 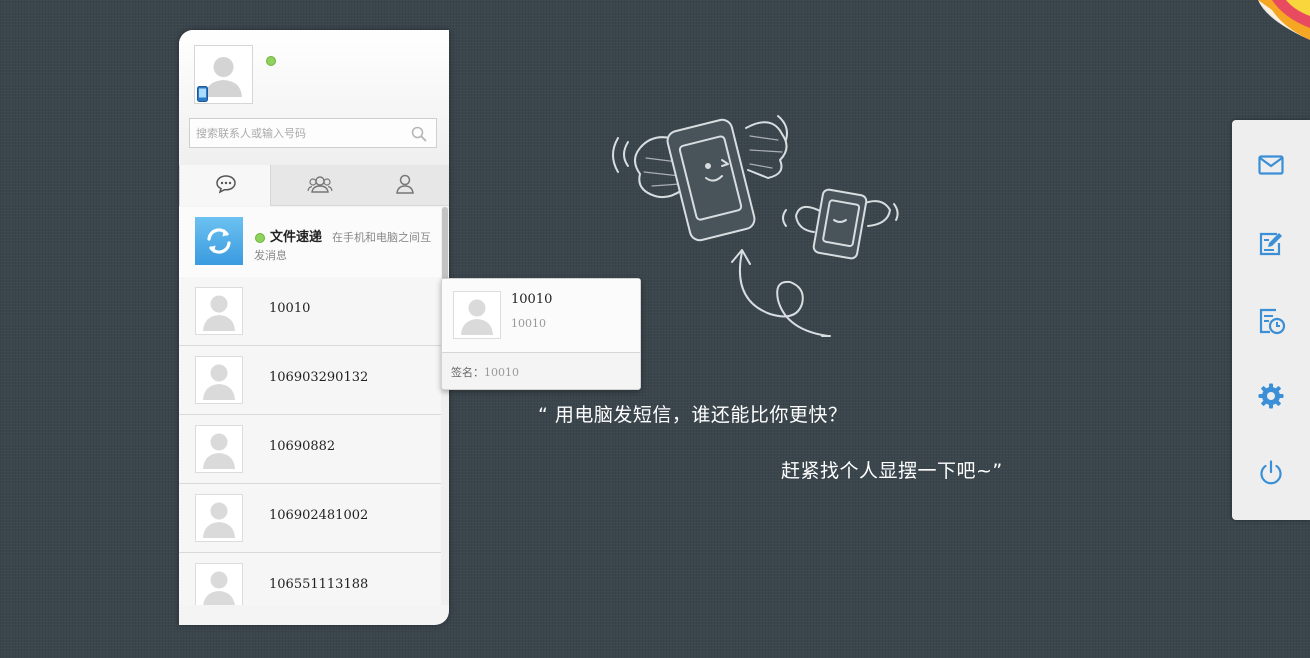 I want to click on contact-name: 10690882, so click(x=302, y=446).